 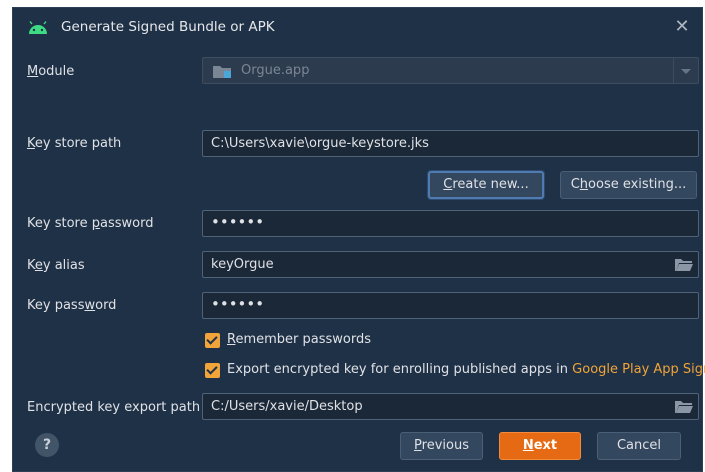 I want to click on encrypted-key-export-path-input: C:/Users/xavie/Desktop, so click(x=450, y=406).